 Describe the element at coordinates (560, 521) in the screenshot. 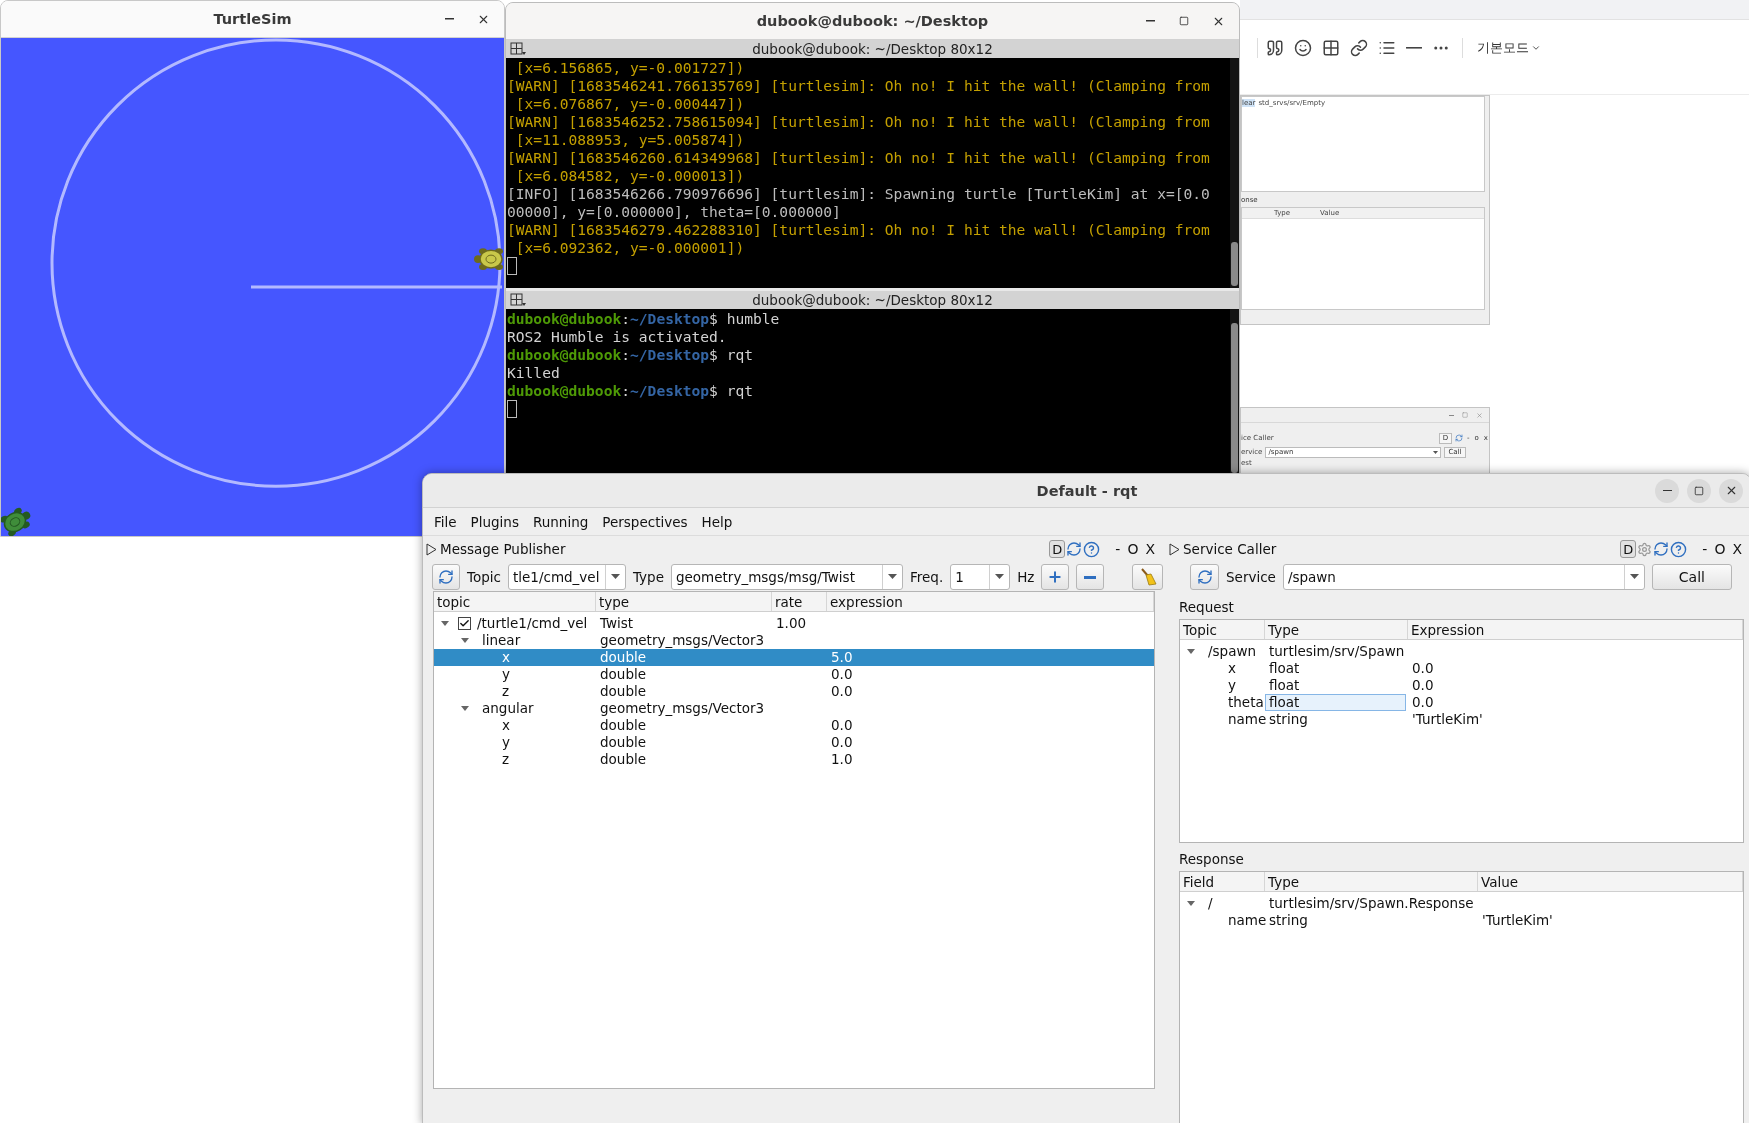

I see `menu-item: Running` at that location.